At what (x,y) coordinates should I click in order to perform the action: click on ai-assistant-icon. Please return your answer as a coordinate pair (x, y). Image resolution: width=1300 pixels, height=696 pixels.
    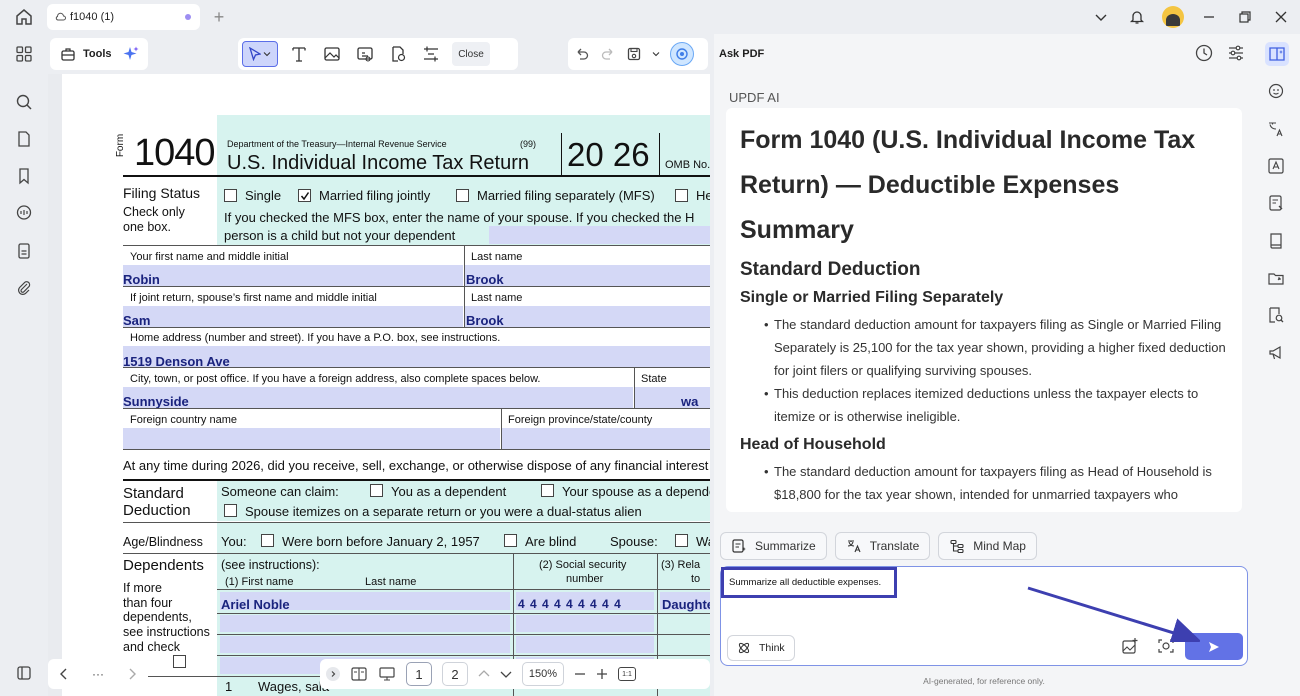
    Looking at the image, I should click on (682, 54).